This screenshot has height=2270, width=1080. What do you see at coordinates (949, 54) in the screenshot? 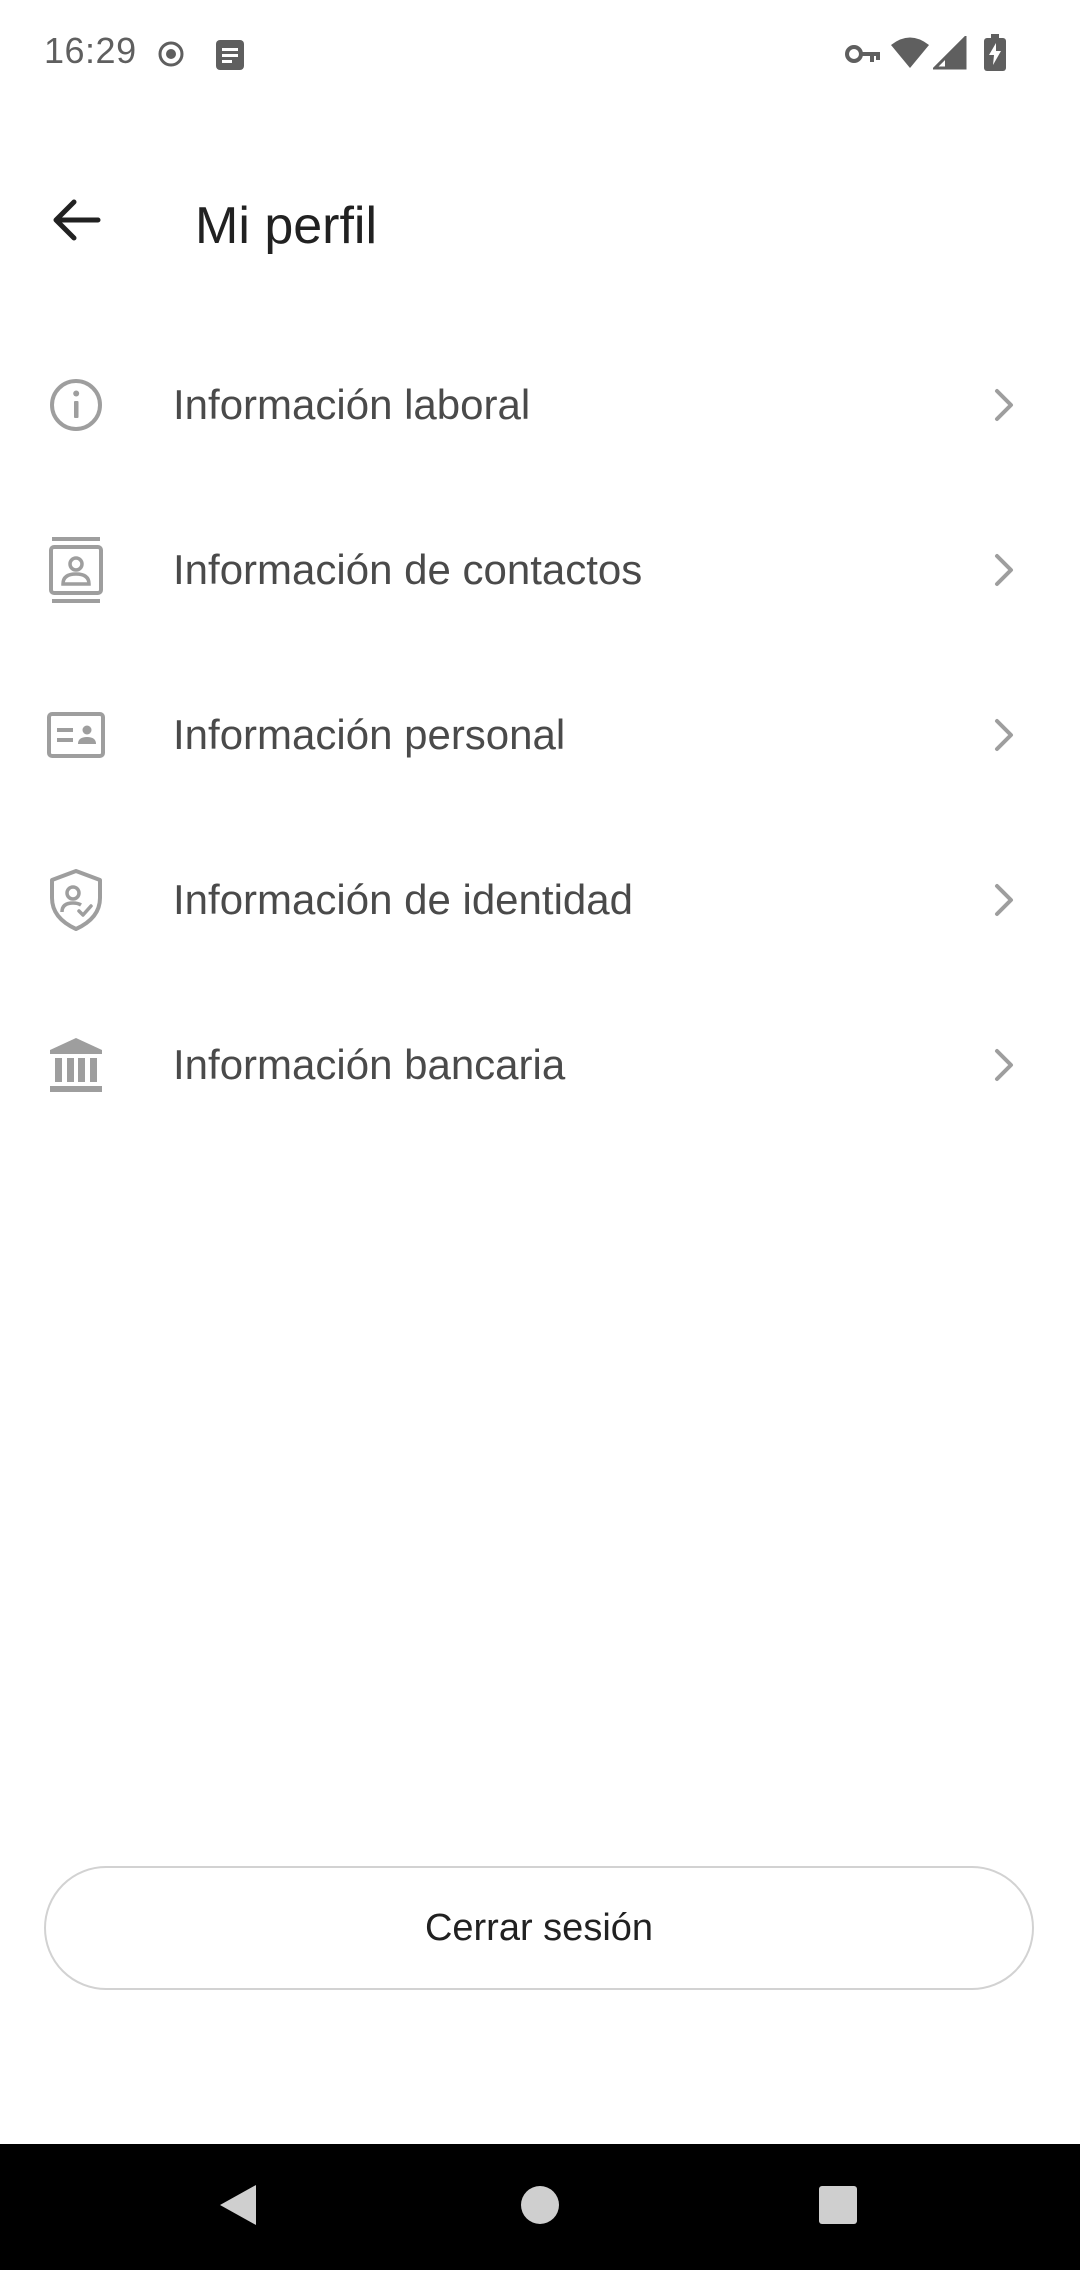
I see `signal-icon` at bounding box center [949, 54].